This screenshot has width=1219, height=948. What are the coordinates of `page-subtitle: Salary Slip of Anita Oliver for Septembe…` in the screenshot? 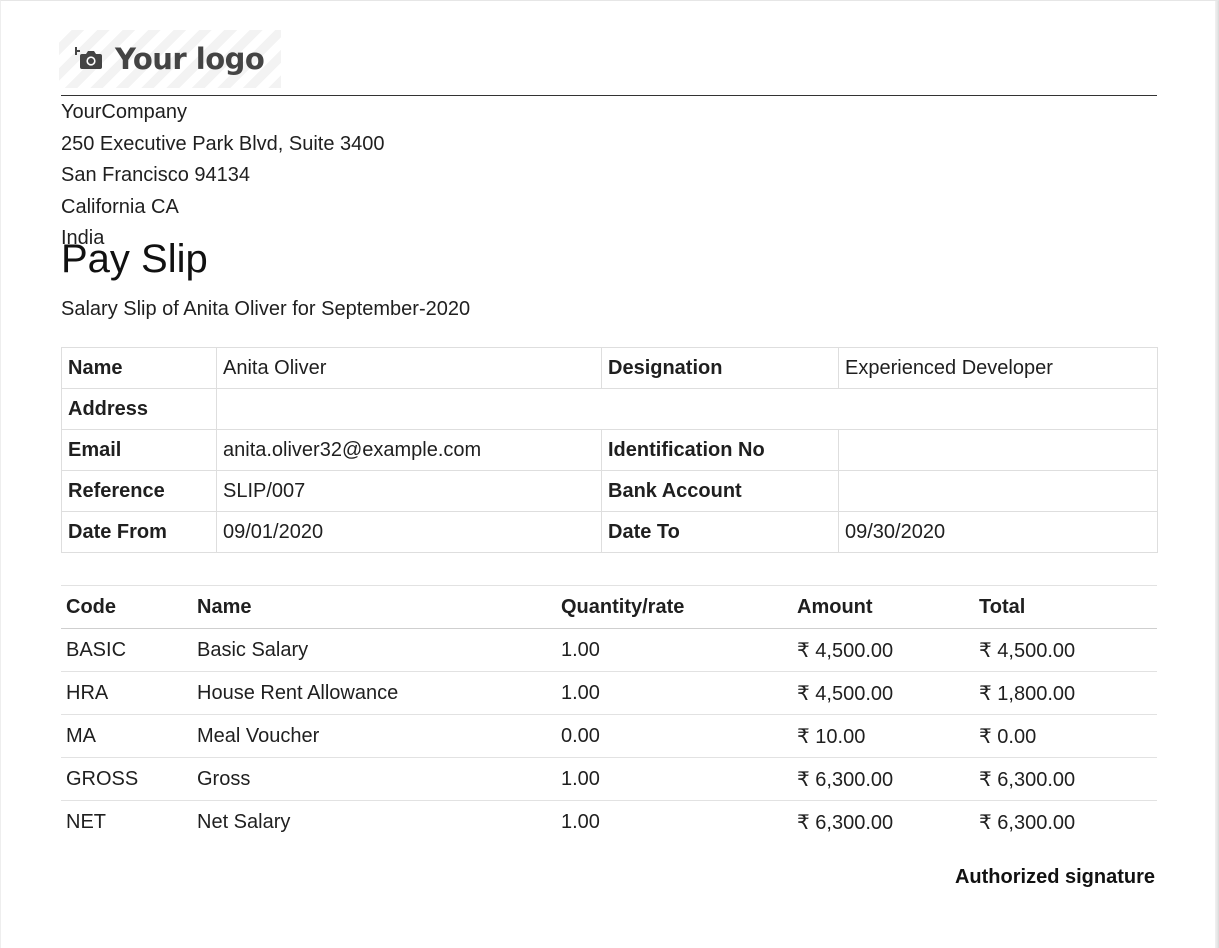 It's located at (266, 309).